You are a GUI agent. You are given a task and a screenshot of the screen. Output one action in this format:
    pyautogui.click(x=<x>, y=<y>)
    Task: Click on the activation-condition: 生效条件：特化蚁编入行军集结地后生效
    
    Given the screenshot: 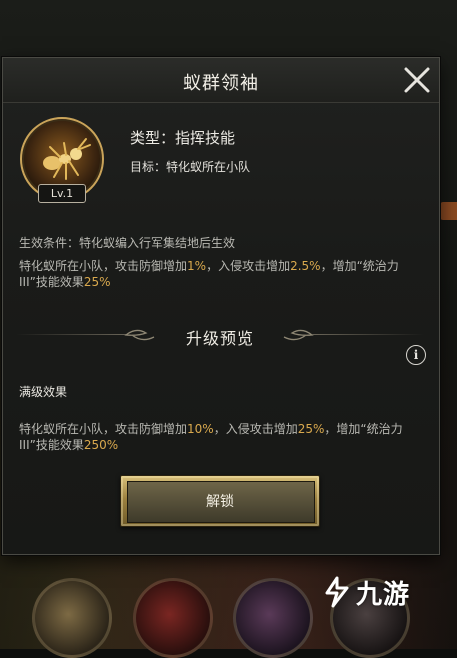 What is the action you would take?
    pyautogui.click(x=127, y=243)
    